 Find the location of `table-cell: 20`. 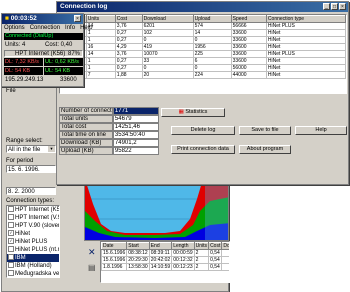

table-cell: 20 is located at coordinates (167, 75).